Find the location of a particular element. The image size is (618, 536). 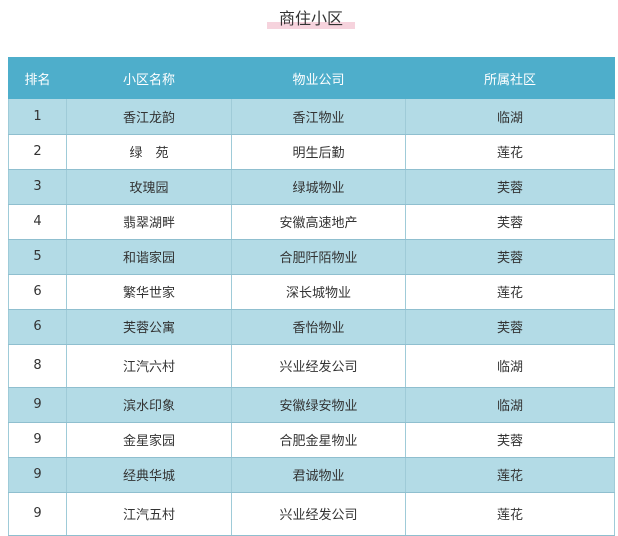

page-title: 商住小区 is located at coordinates (311, 19).